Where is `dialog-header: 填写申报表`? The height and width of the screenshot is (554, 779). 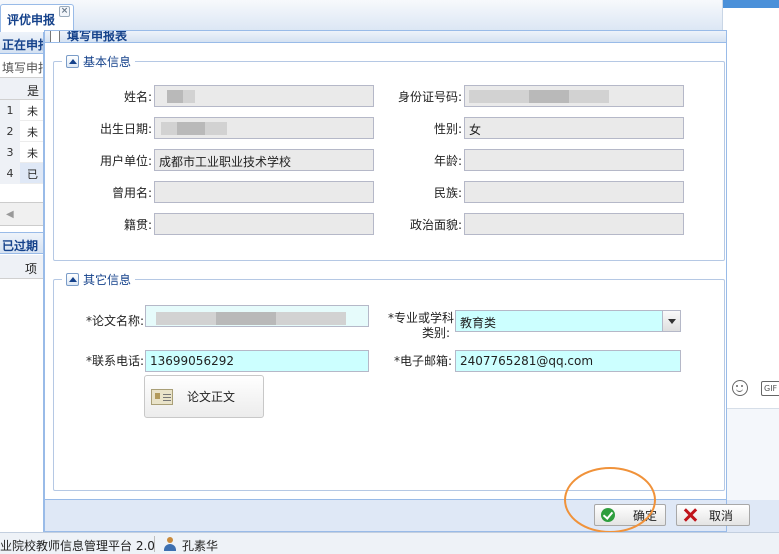 dialog-header: 填写申报表 is located at coordinates (385, 37).